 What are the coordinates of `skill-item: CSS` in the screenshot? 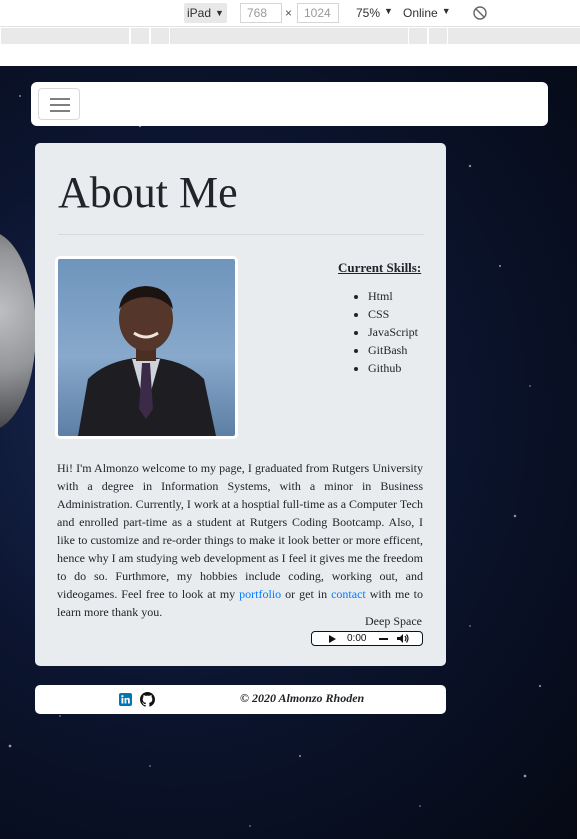 It's located at (393, 316).